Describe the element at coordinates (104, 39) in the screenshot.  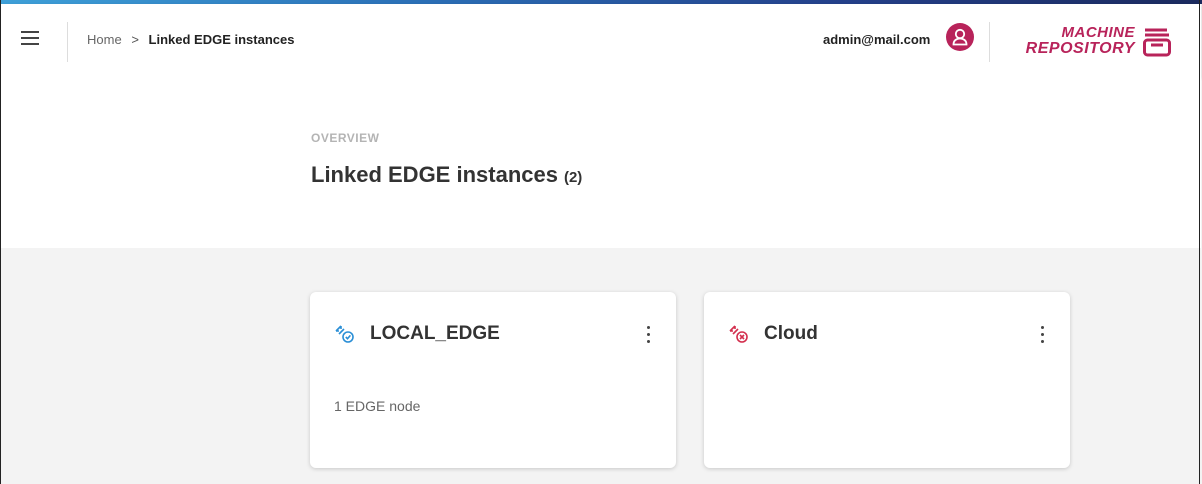
I see `breadcrumb-home-link: Home` at that location.